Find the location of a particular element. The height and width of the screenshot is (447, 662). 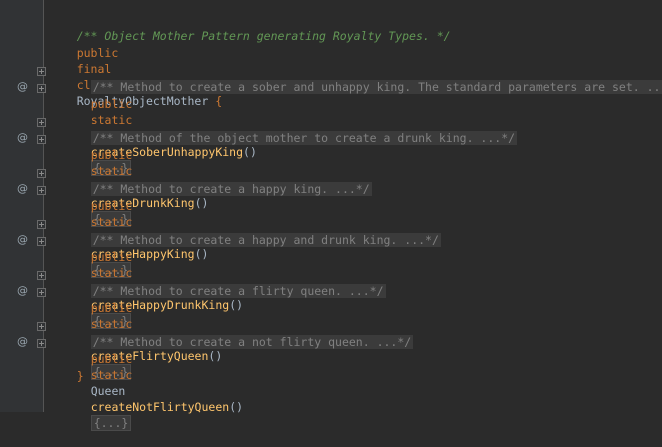

gutter is located at coordinates (21, 206).